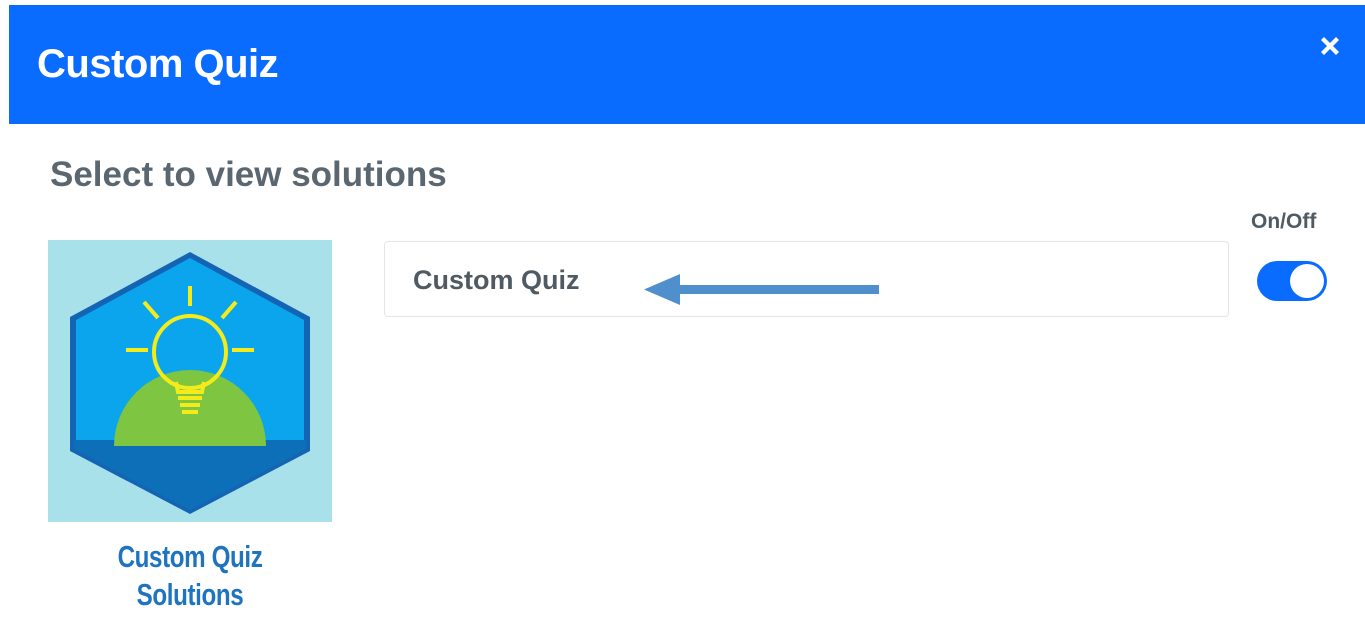 Image resolution: width=1365 pixels, height=642 pixels. Describe the element at coordinates (158, 64) in the screenshot. I see `modal-title: Custom Quiz` at that location.